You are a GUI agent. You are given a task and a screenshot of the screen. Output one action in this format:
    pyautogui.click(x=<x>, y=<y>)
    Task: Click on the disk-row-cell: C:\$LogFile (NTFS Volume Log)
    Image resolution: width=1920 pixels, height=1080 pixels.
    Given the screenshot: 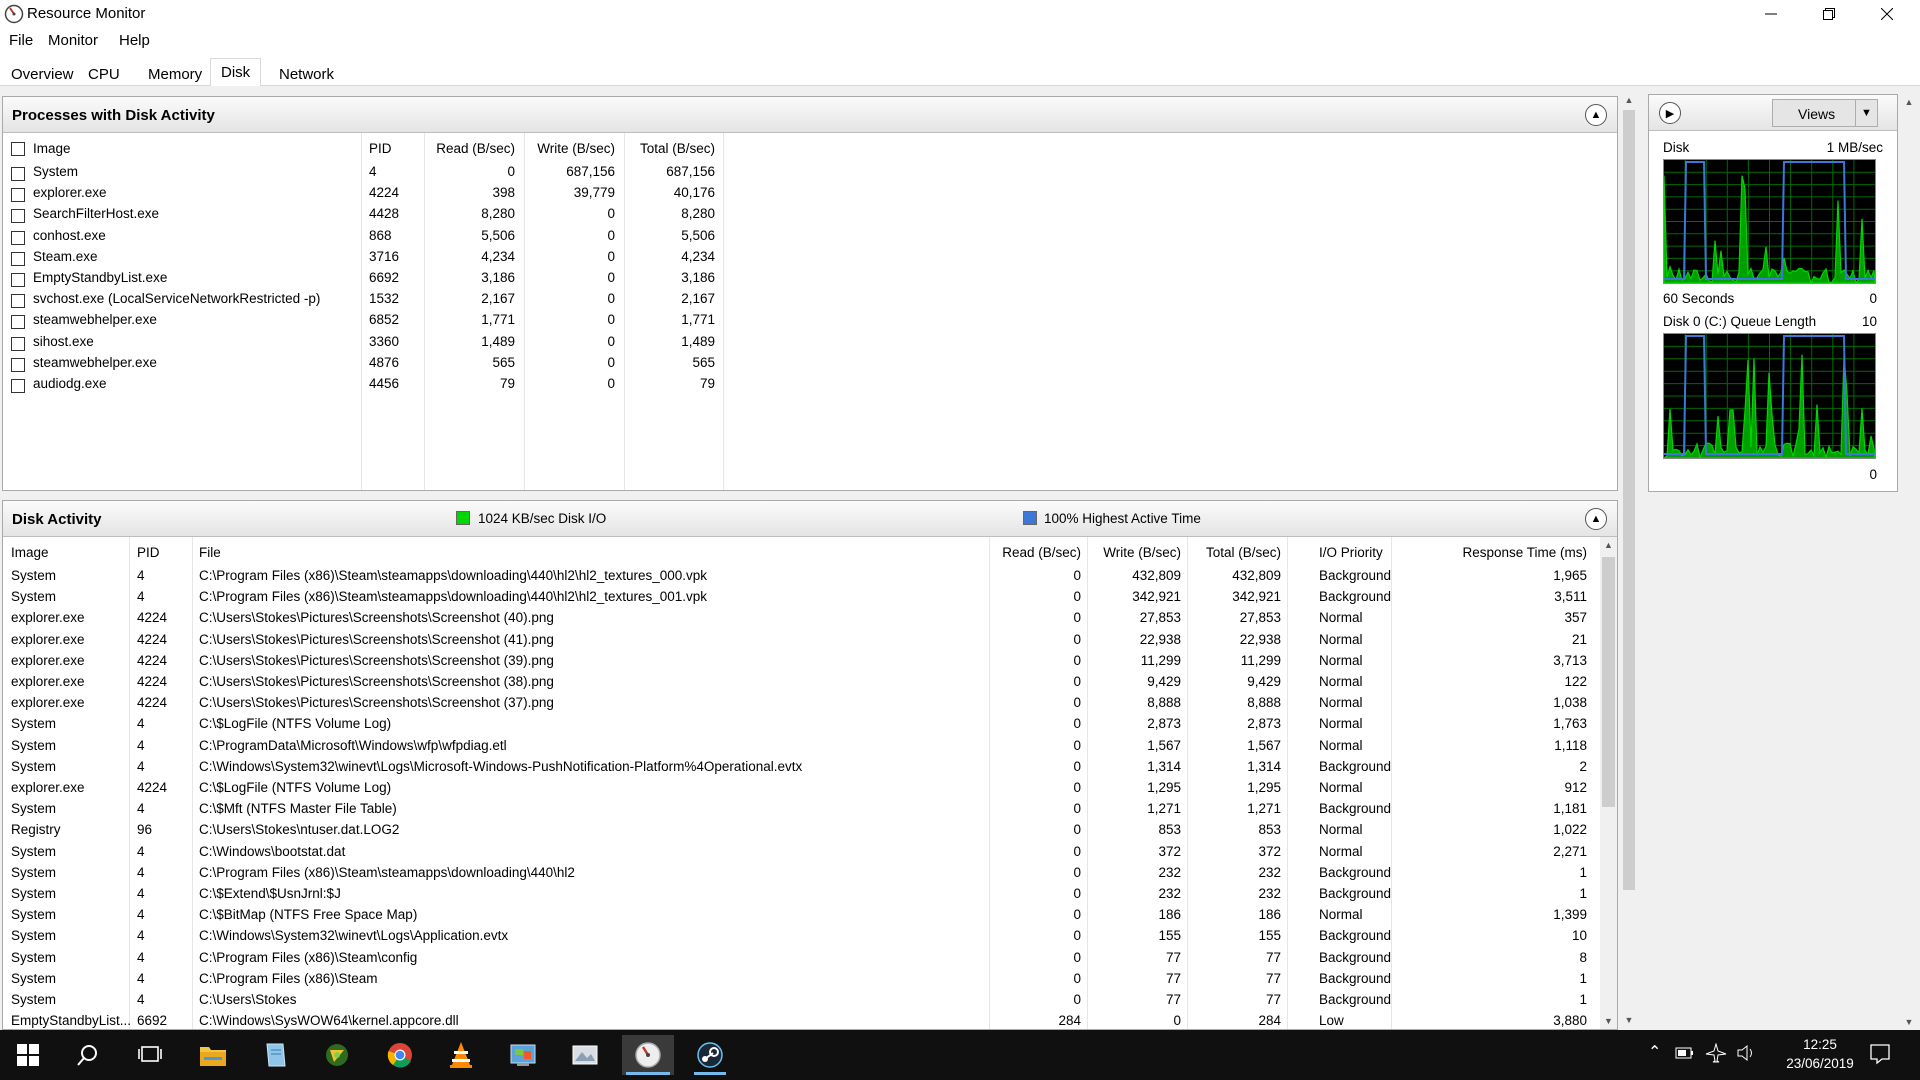 What is the action you would take?
    pyautogui.click(x=295, y=723)
    